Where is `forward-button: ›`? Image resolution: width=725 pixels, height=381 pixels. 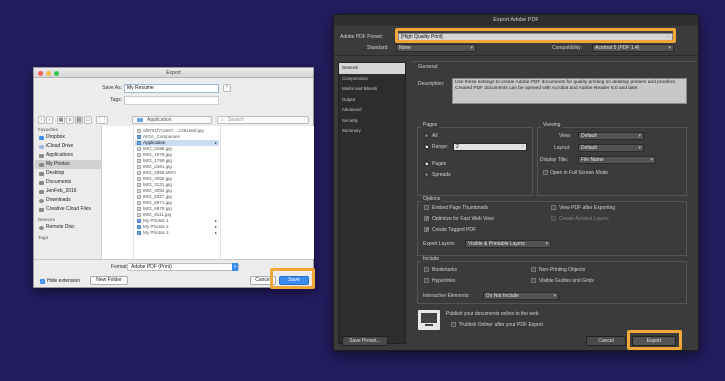 forward-button: › is located at coordinates (49, 120).